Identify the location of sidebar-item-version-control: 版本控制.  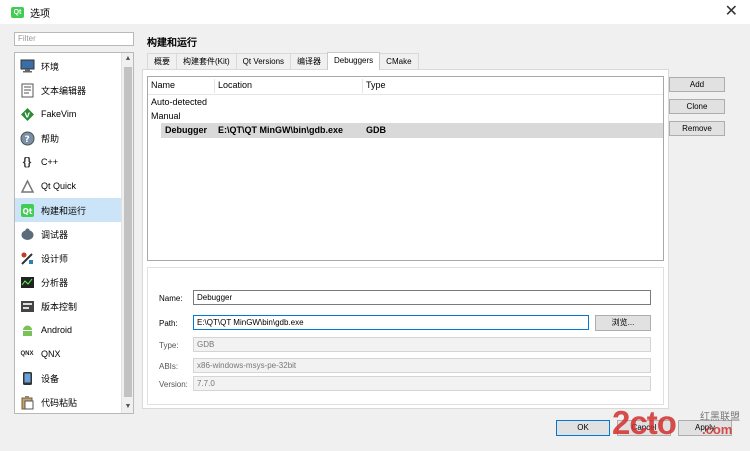
(68, 306).